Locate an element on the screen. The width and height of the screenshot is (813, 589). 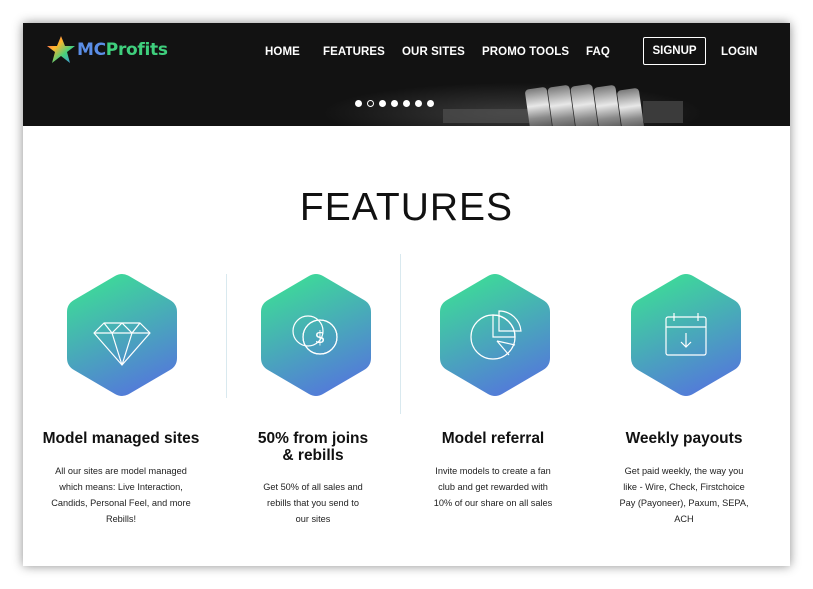
feature-description-line: like - Wire, Check, Firstchoice is located at coordinates (684, 487).